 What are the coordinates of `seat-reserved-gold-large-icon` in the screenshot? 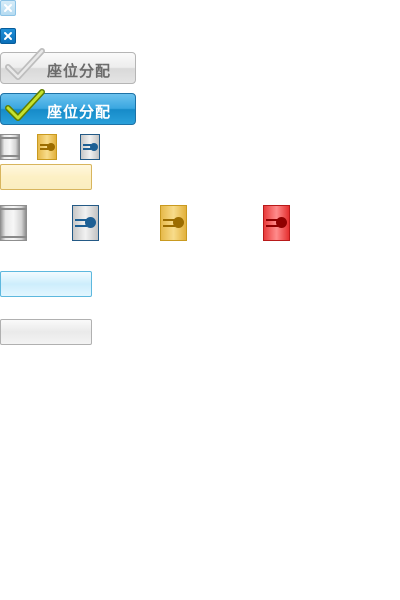 It's located at (173, 223).